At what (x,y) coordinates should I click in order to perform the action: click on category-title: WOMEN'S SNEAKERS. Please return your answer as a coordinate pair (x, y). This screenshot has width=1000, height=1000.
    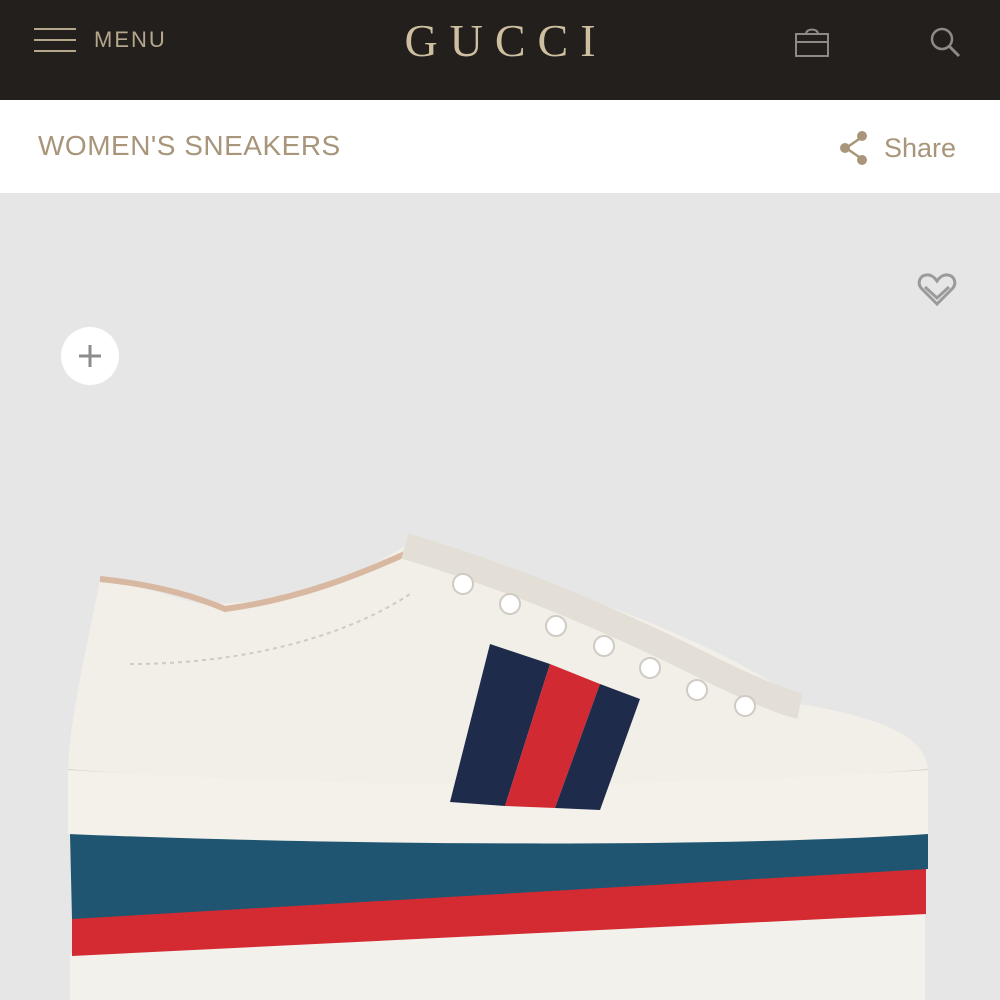
    Looking at the image, I should click on (189, 145).